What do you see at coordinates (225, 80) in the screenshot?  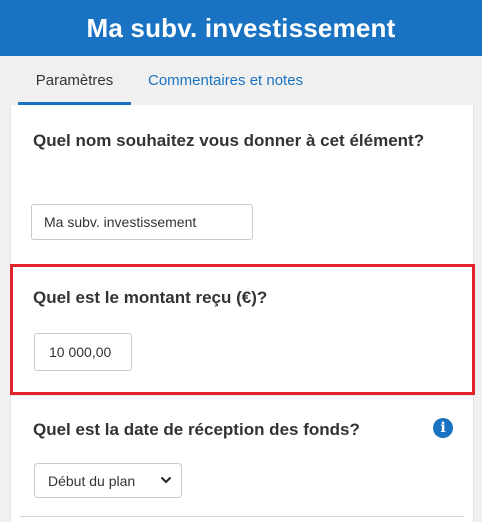 I see `tab-commentaires-et-notes: Commentaires et notes` at bounding box center [225, 80].